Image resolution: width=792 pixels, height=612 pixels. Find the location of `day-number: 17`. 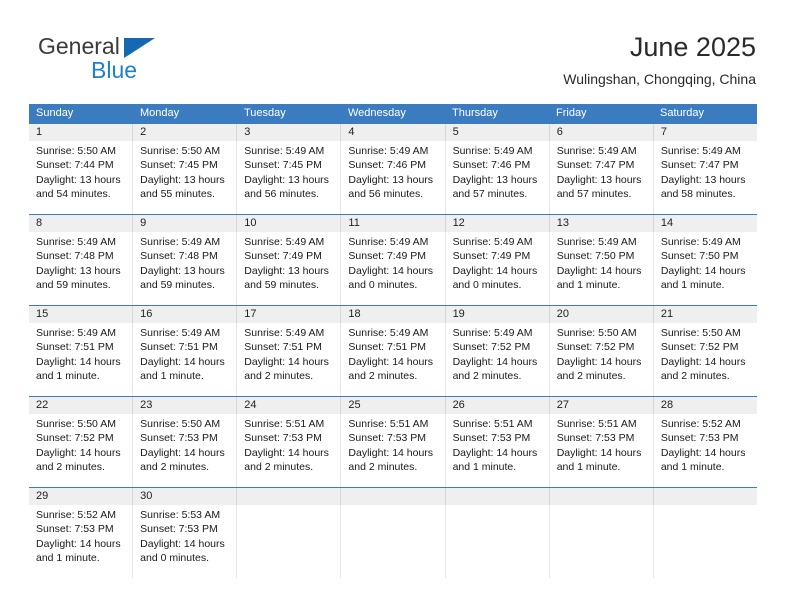

day-number: 17 is located at coordinates (288, 314).